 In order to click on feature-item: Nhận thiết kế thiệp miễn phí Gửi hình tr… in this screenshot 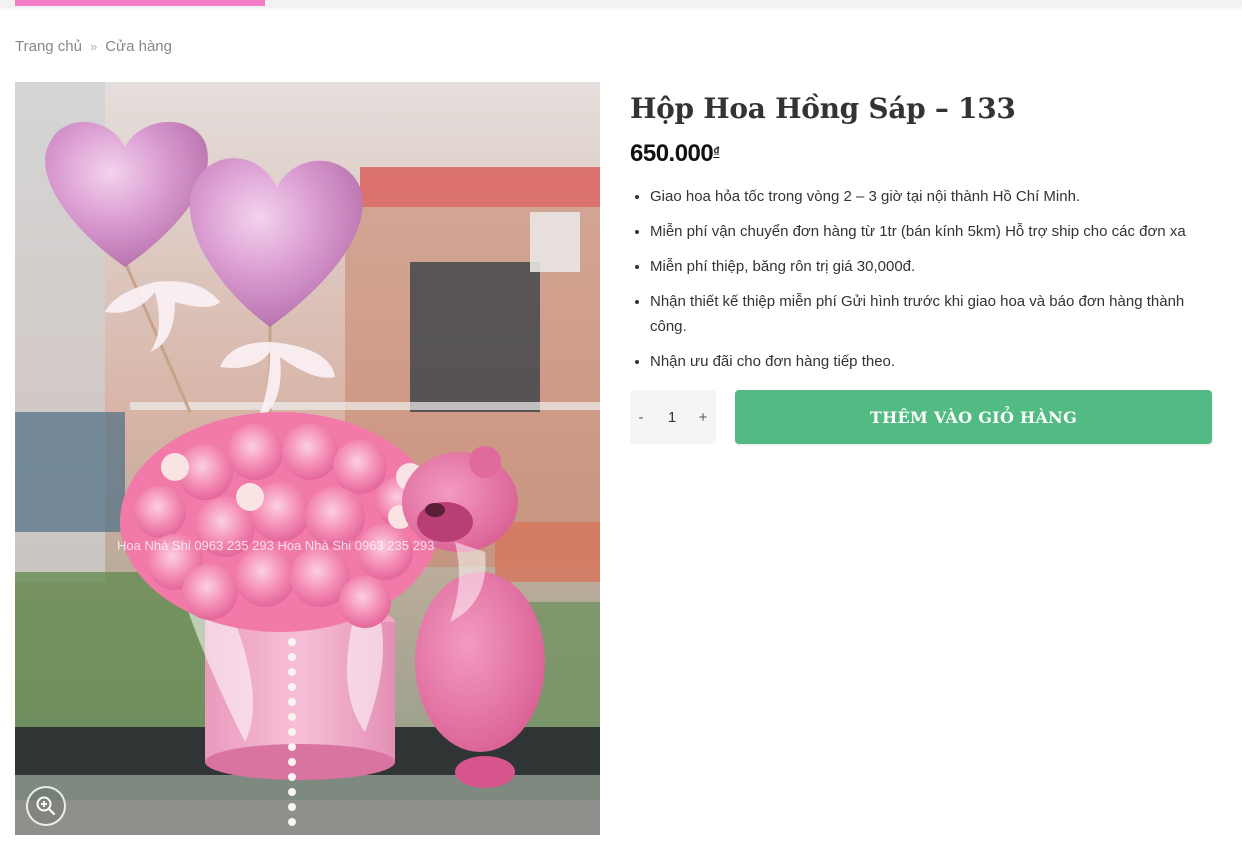, I will do `click(932, 314)`.